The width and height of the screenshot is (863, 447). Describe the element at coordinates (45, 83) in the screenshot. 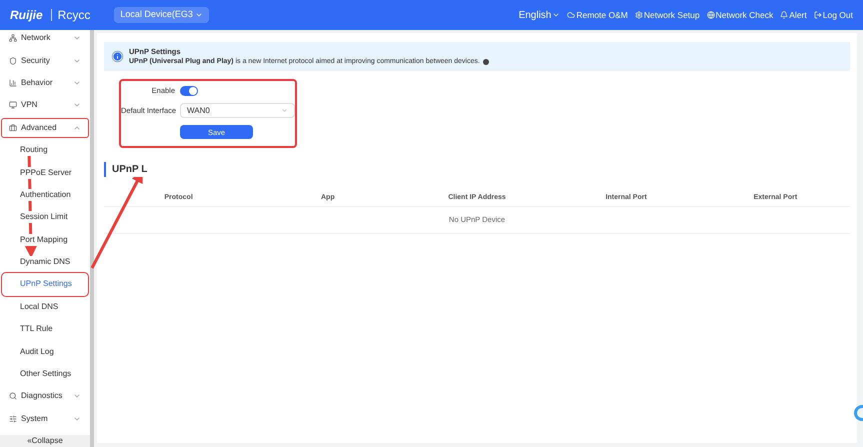

I see `sidebar-item: Behavior` at that location.